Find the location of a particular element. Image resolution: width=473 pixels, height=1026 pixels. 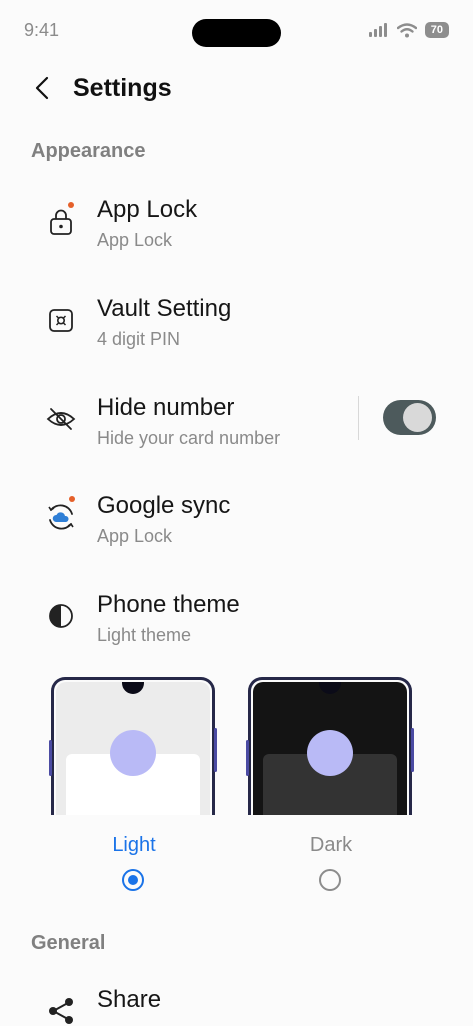

item-subtitle: 4 digit PIN is located at coordinates (139, 339).